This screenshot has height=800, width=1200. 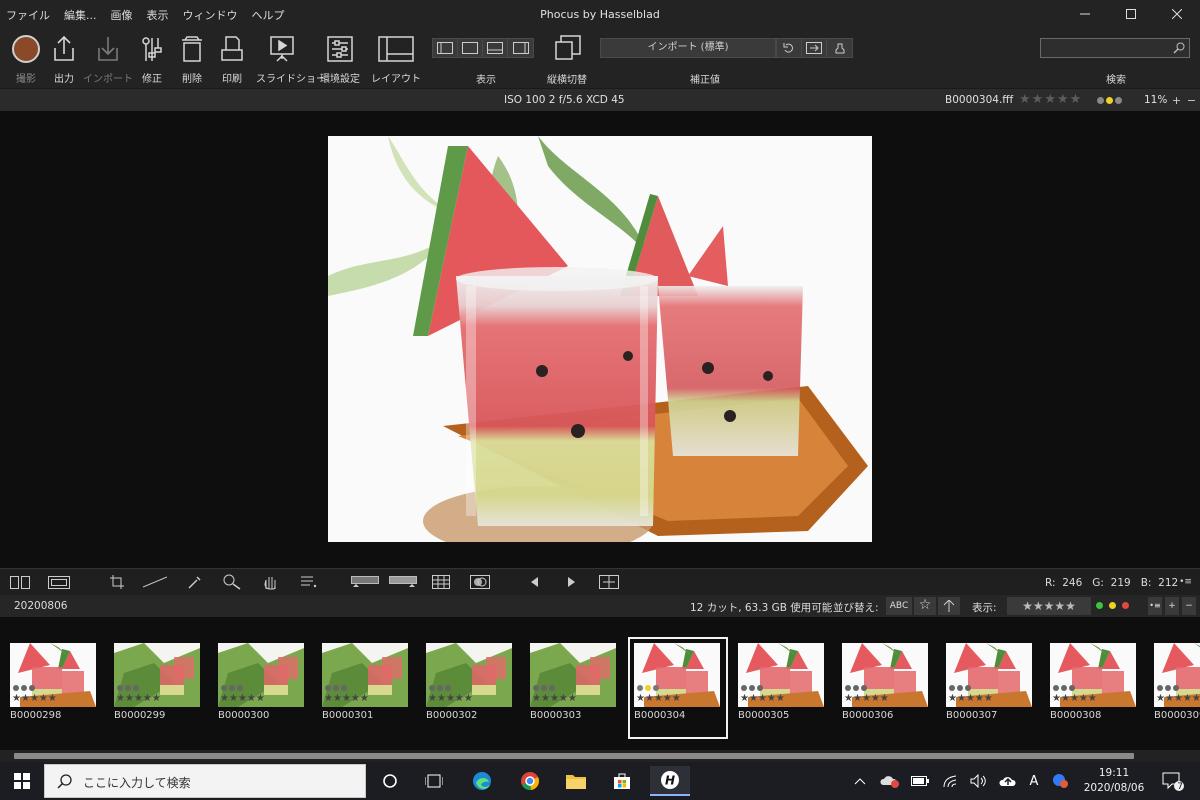 What do you see at coordinates (262, 688) in the screenshot?
I see `filmstrip-thumbnail: ★ ★ ★ ★ ★ B0000300` at bounding box center [262, 688].